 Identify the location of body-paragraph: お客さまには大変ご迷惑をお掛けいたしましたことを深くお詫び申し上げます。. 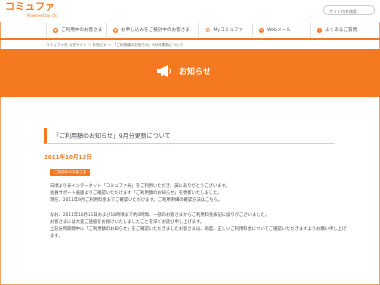
(127, 222).